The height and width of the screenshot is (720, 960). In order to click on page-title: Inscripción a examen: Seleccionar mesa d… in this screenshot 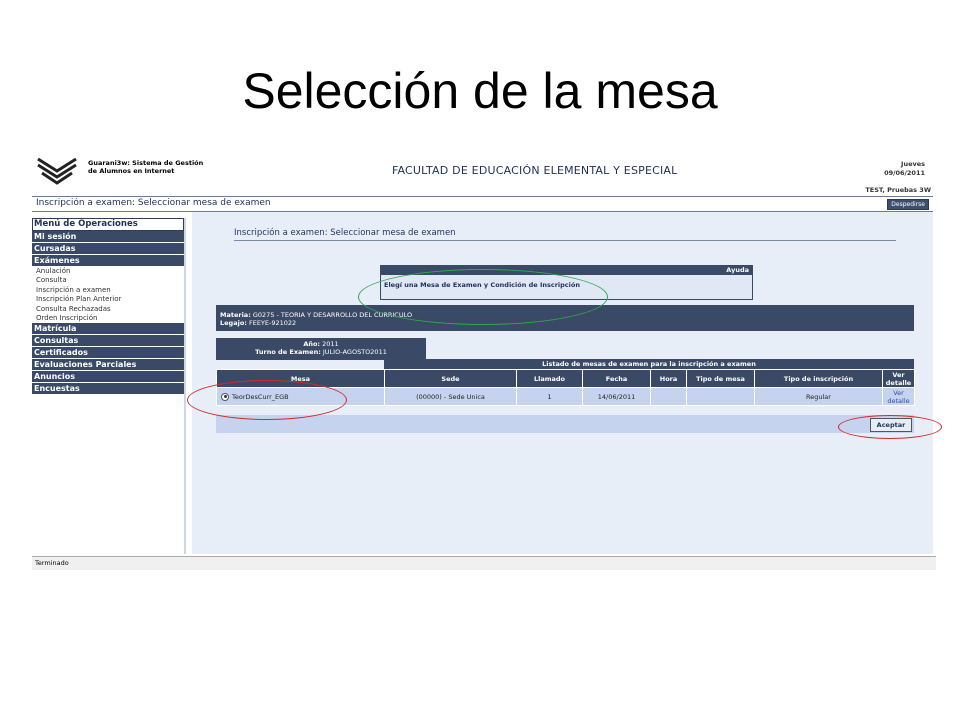, I will do `click(345, 233)`.